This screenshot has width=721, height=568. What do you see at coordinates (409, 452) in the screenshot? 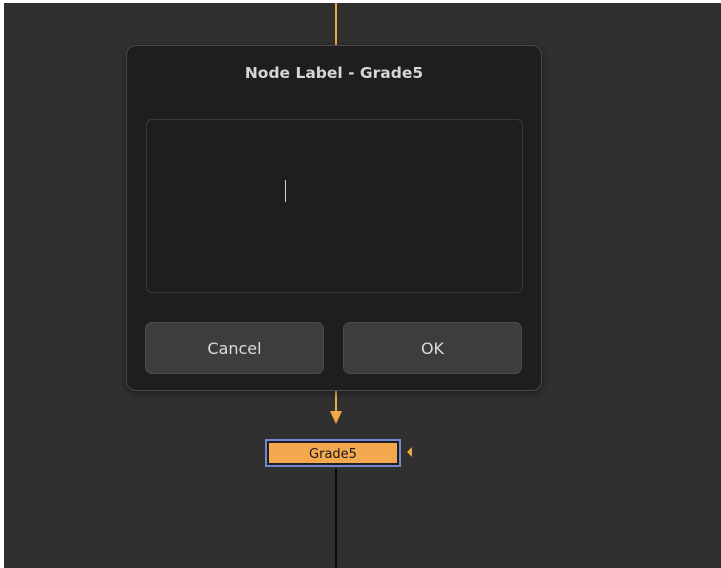
I see `mask-input-arrow-icon` at bounding box center [409, 452].